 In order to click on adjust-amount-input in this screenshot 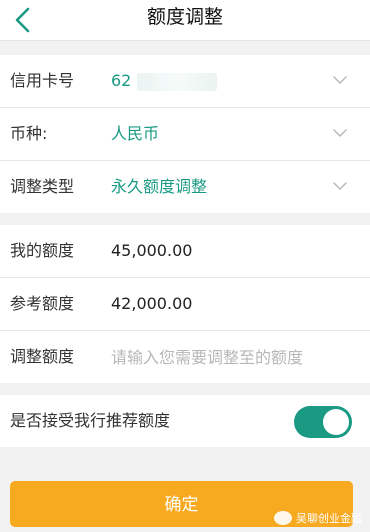, I will do `click(231, 357)`.